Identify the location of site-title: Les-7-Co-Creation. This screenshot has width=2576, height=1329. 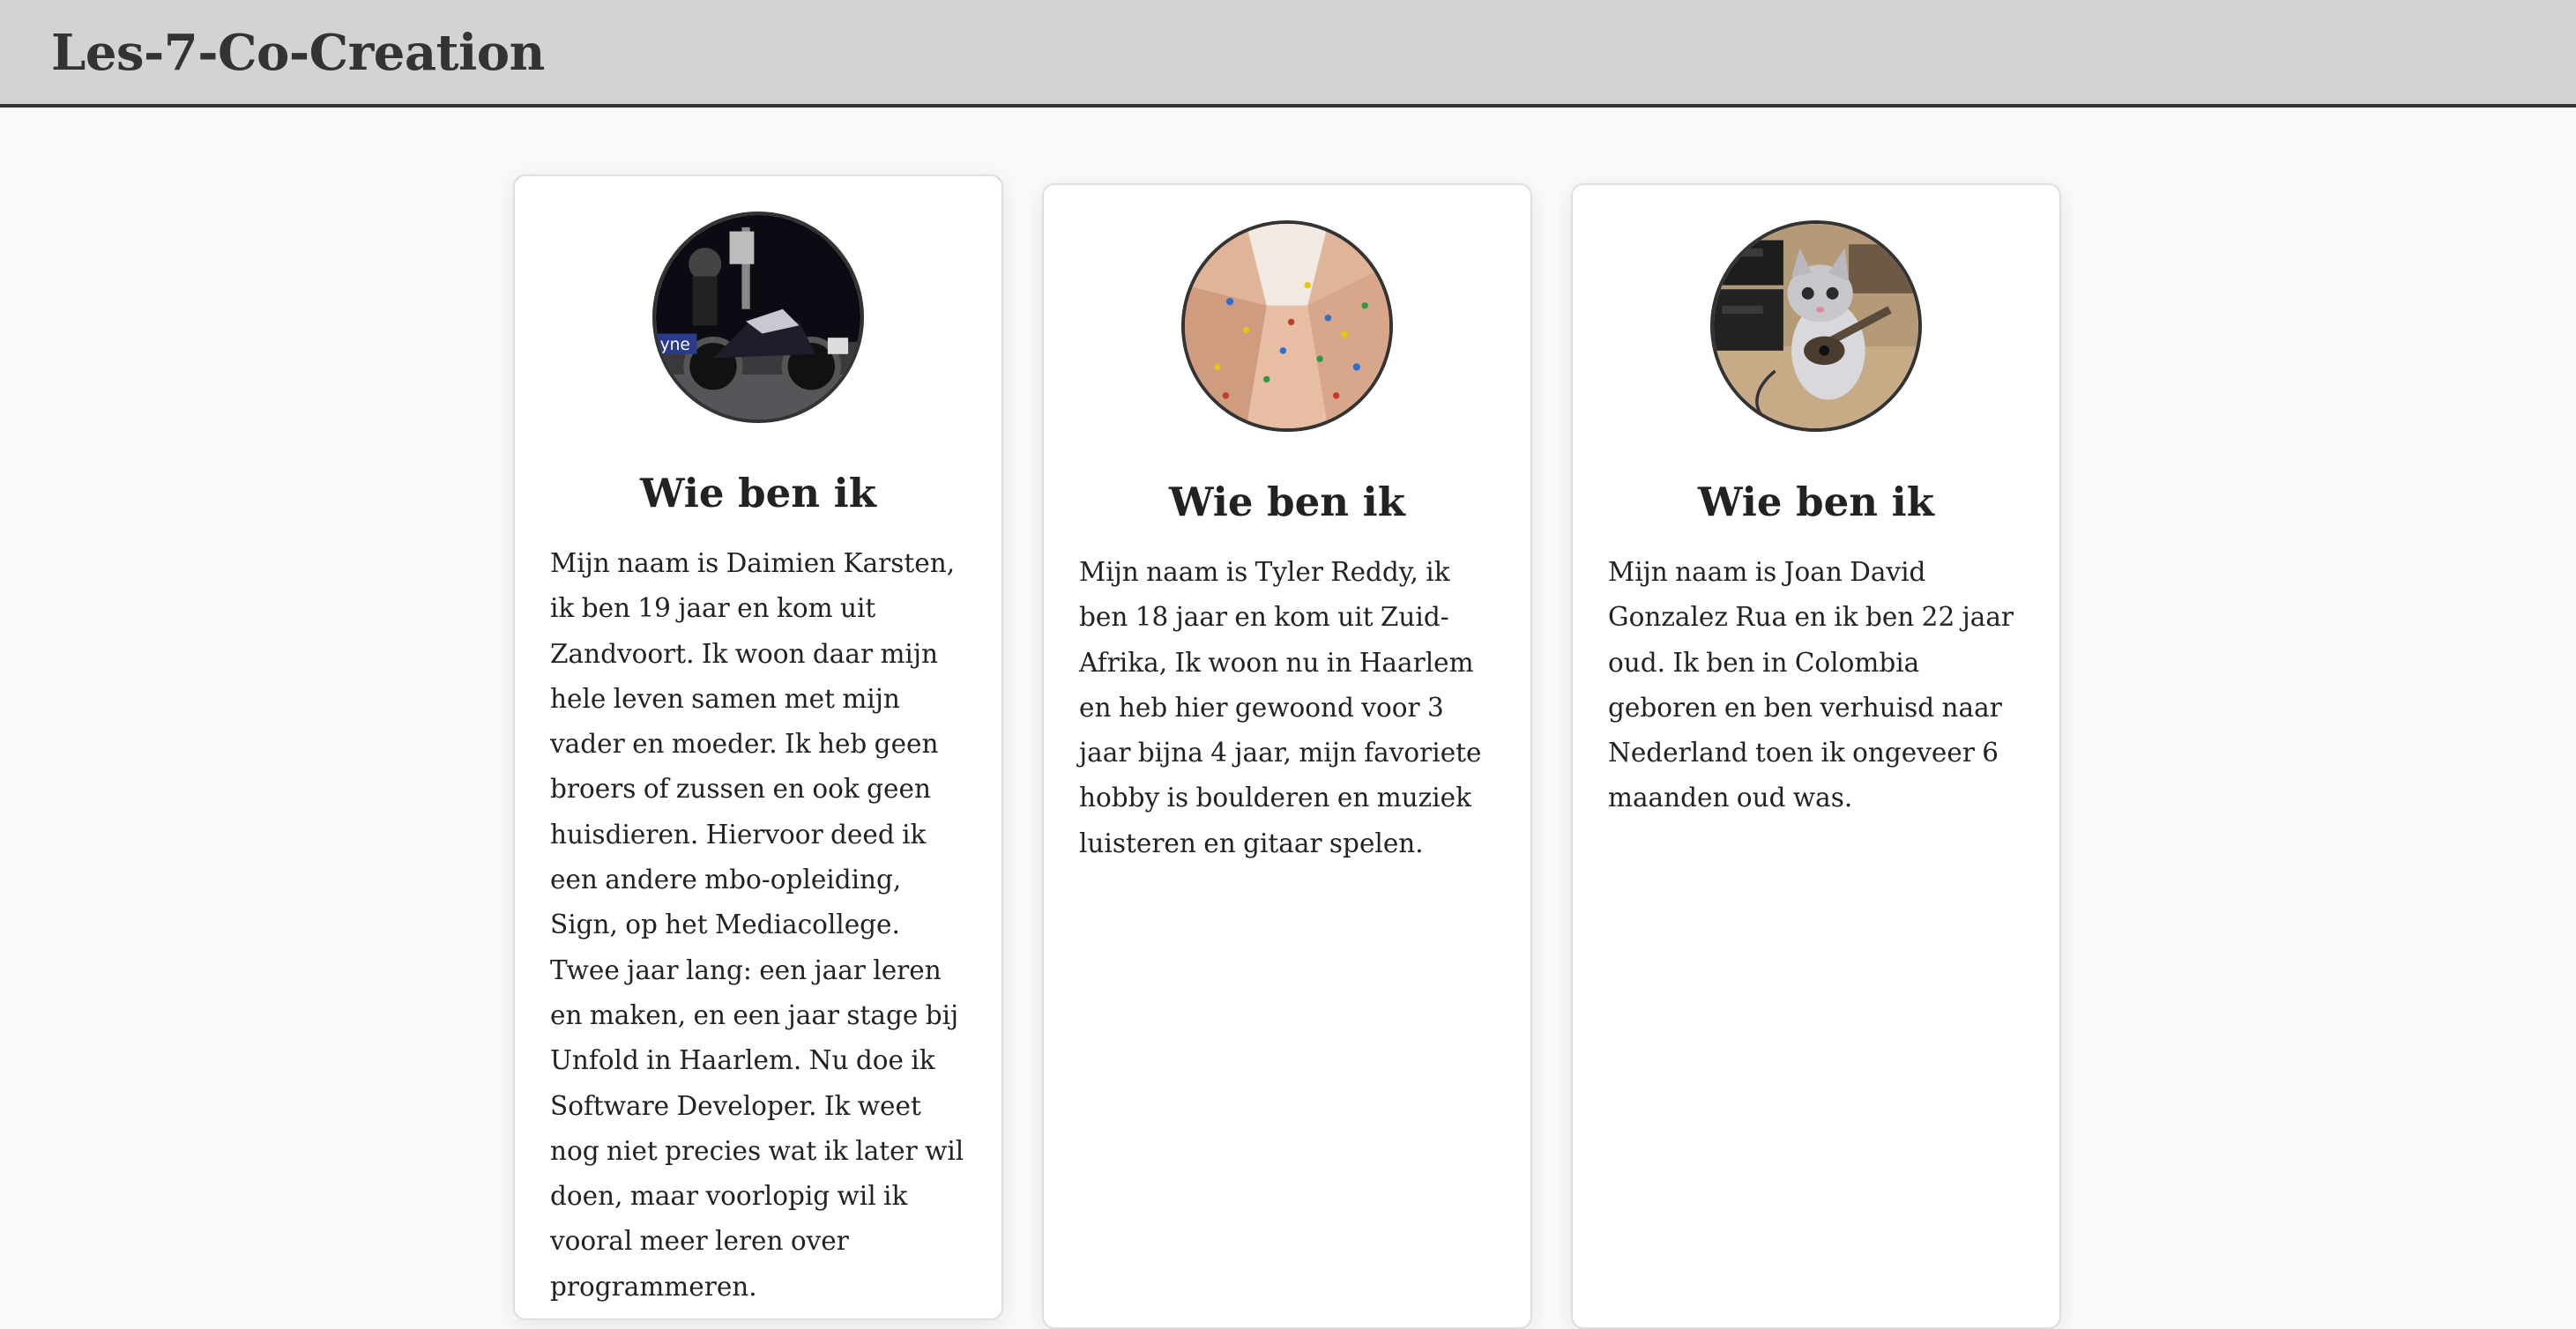
(298, 53).